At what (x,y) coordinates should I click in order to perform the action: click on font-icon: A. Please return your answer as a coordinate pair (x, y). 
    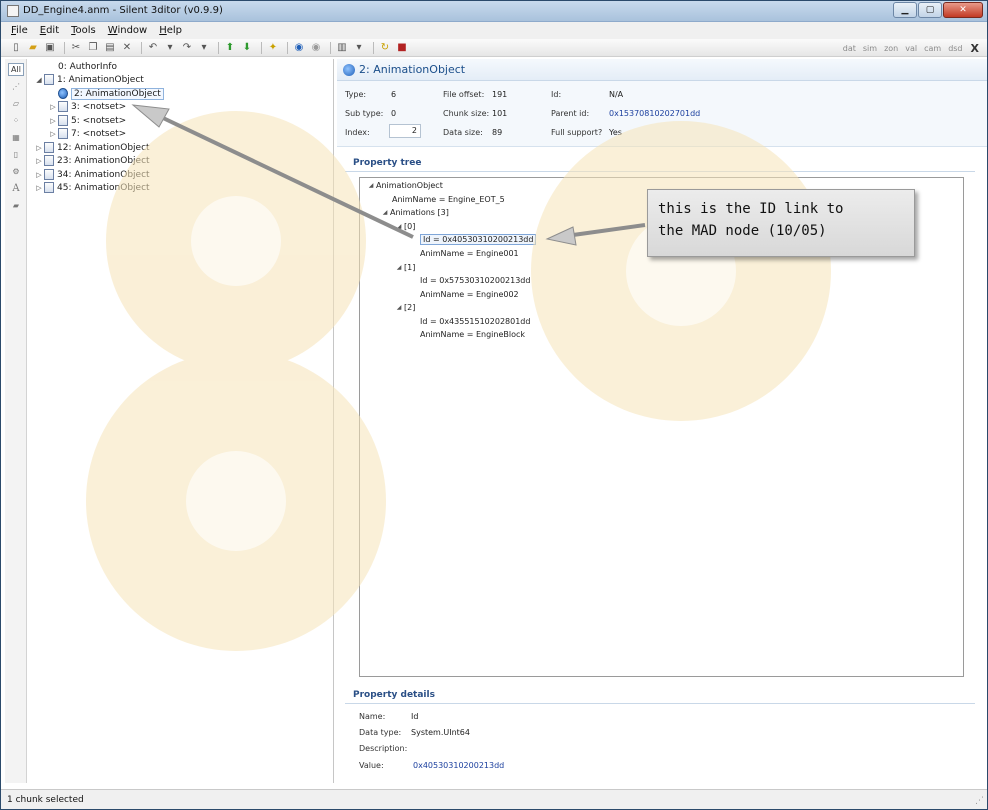
    Looking at the image, I should click on (16, 188).